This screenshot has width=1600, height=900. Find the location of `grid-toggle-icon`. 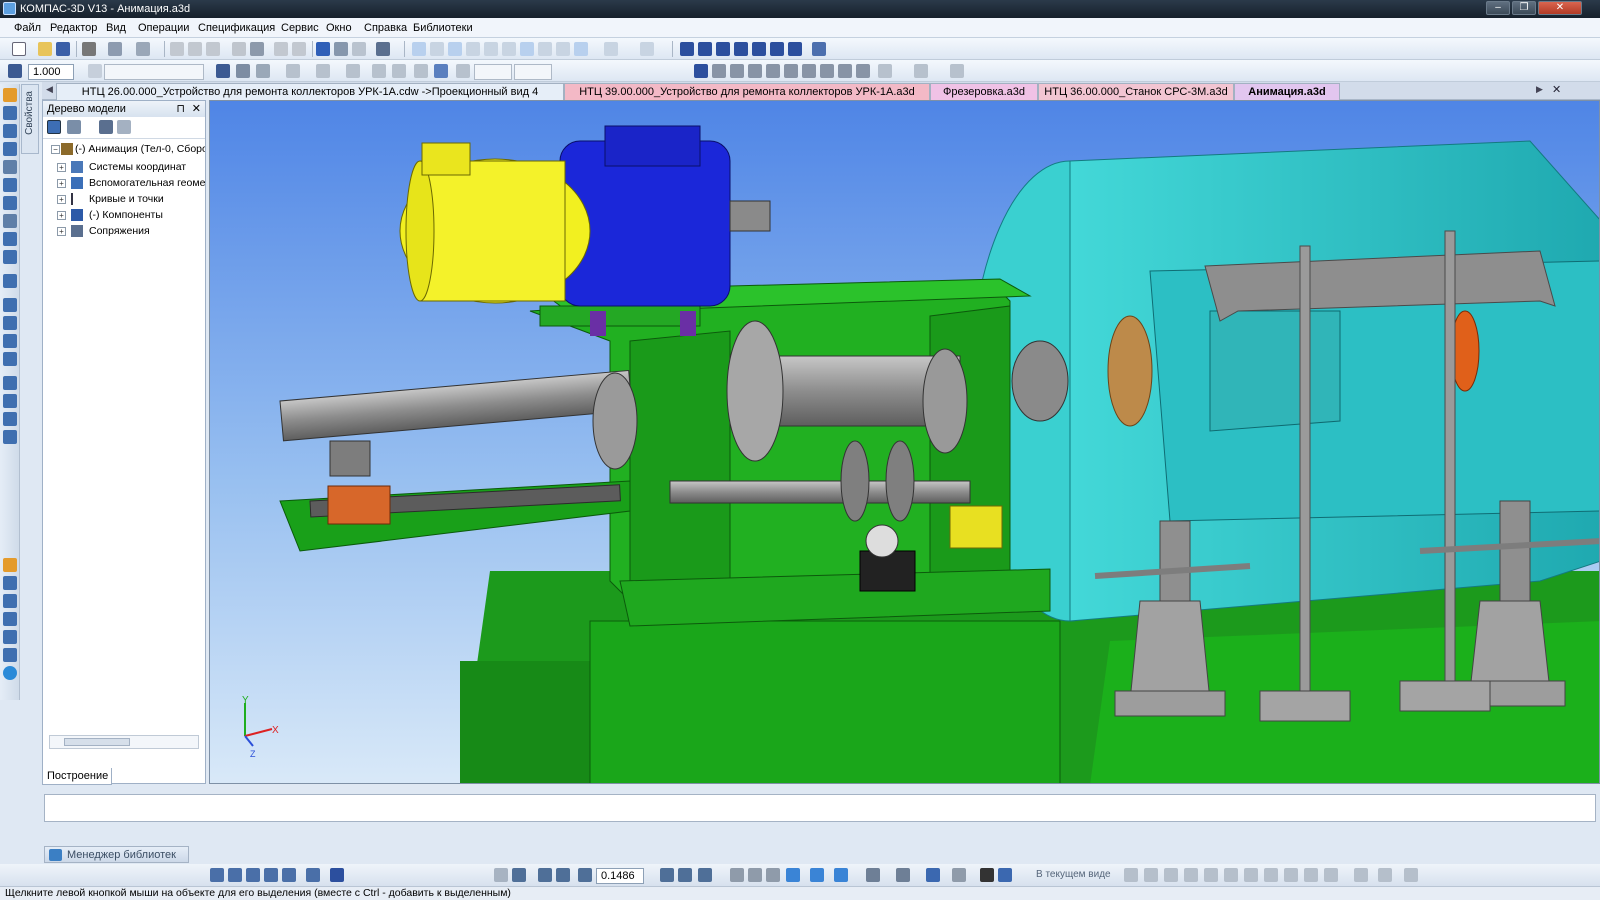

grid-toggle-icon is located at coordinates (217, 875).